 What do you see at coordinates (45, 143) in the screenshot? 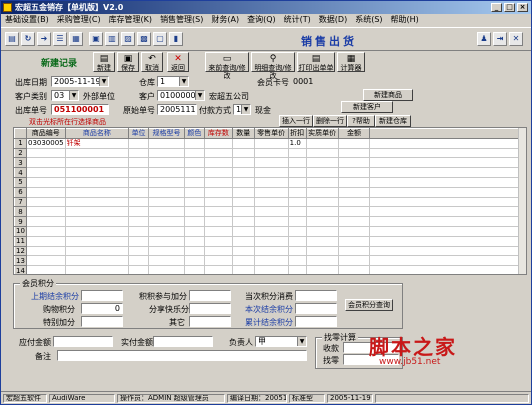
I see `cell-code: 03030005` at bounding box center [45, 143].